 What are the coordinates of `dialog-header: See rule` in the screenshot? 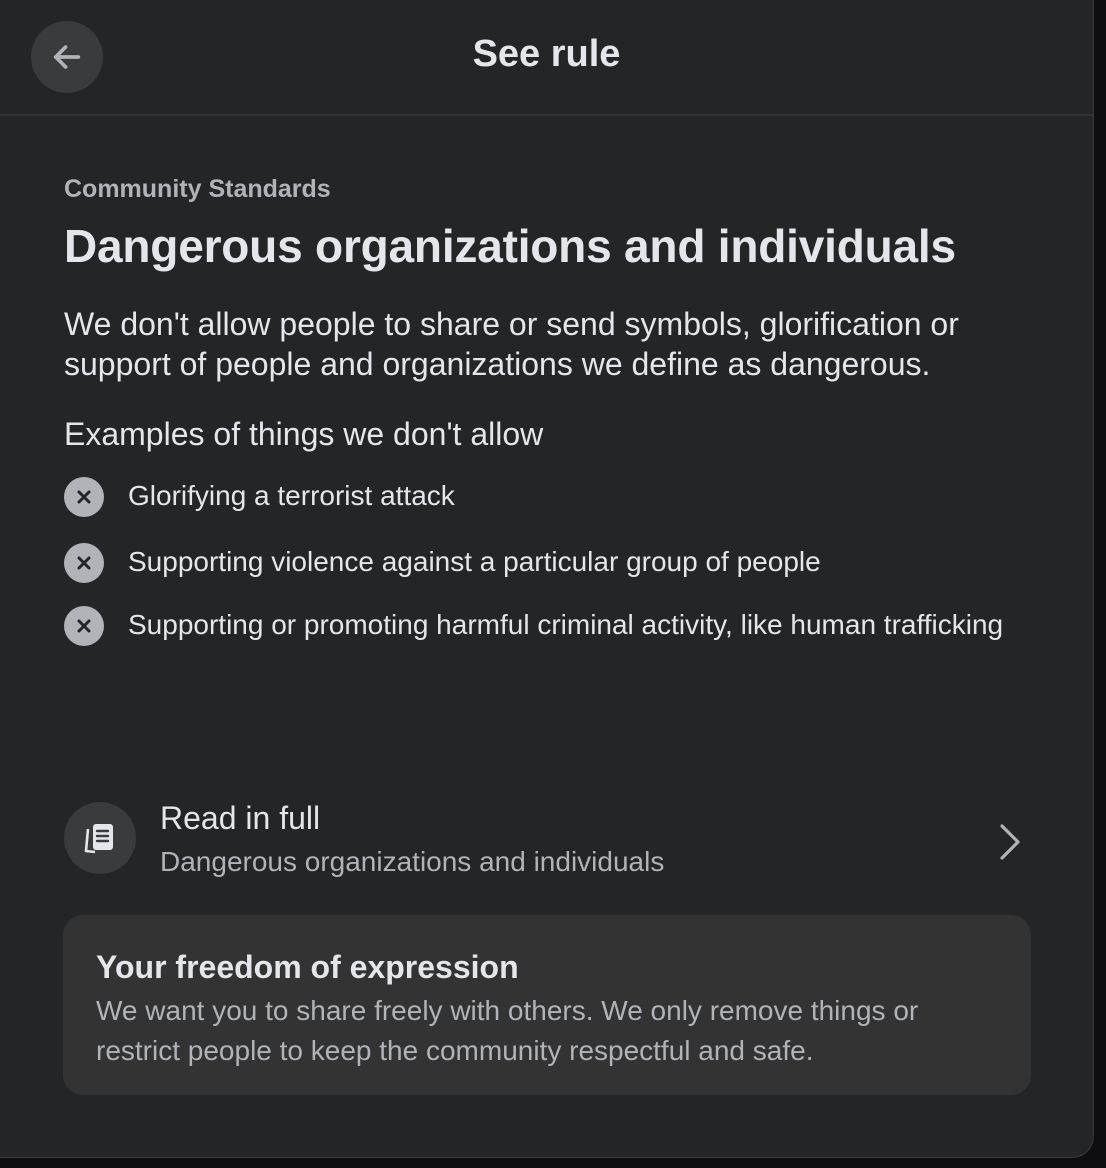 It's located at (546, 58).